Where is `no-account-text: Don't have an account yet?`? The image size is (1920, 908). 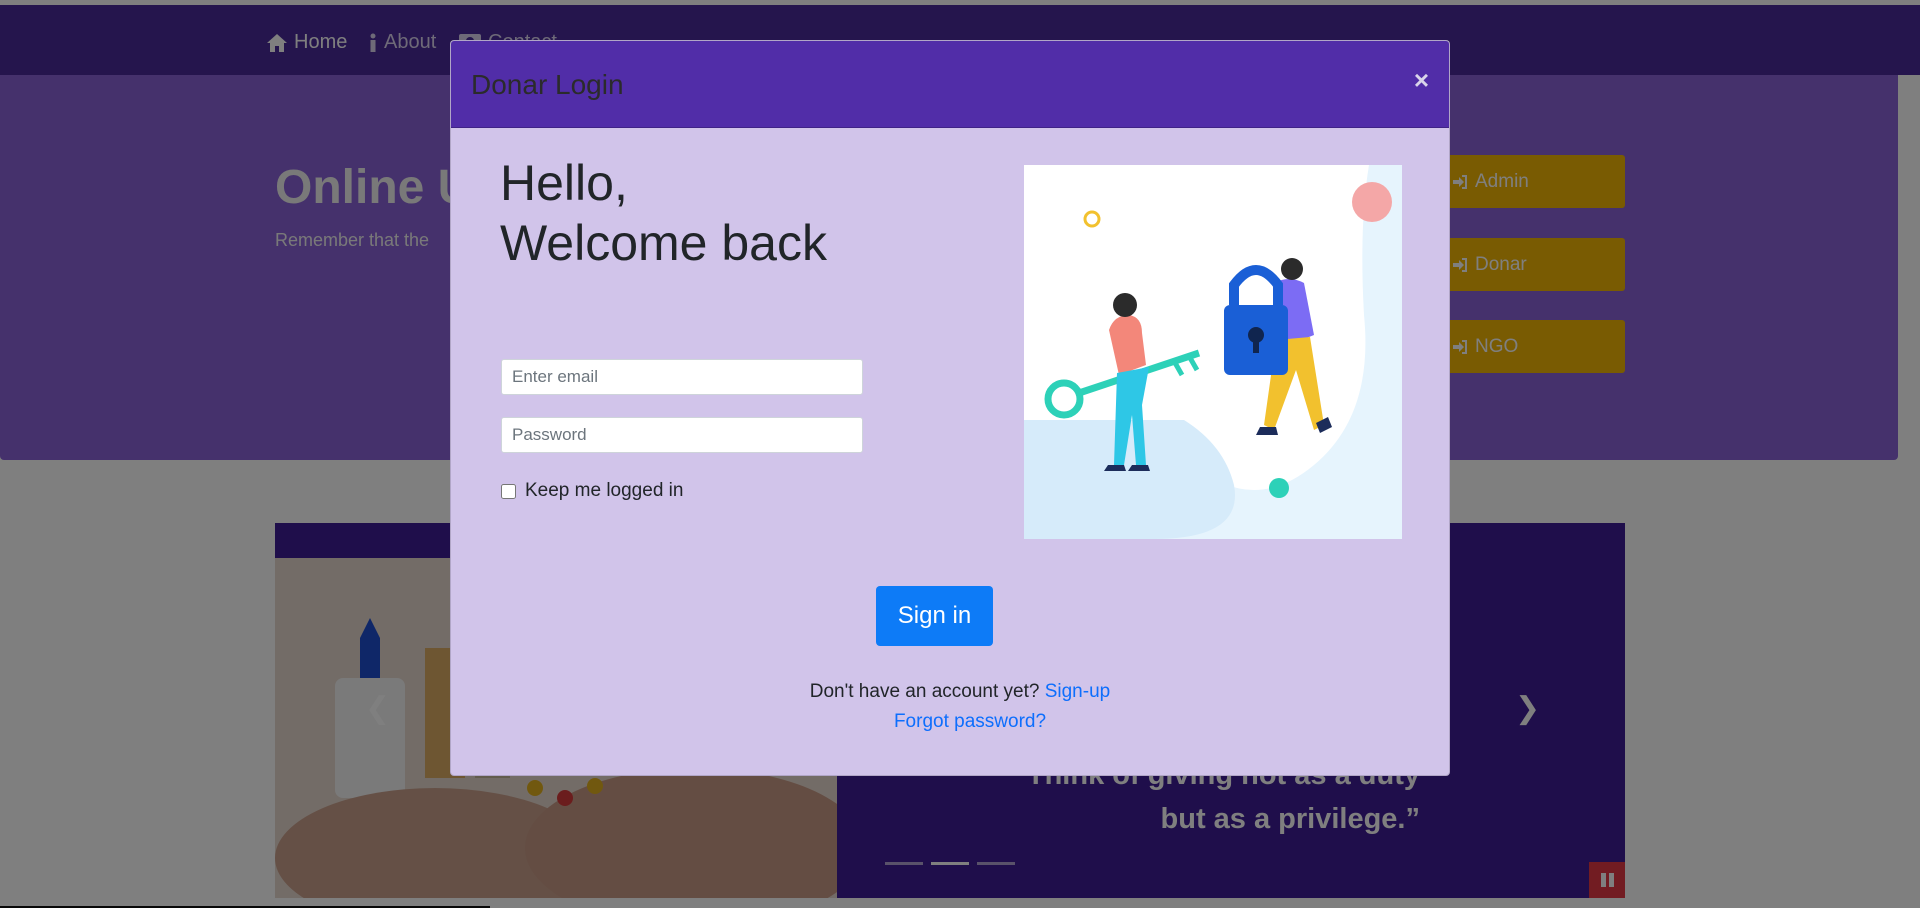
no-account-text: Don't have an account yet? is located at coordinates (924, 691).